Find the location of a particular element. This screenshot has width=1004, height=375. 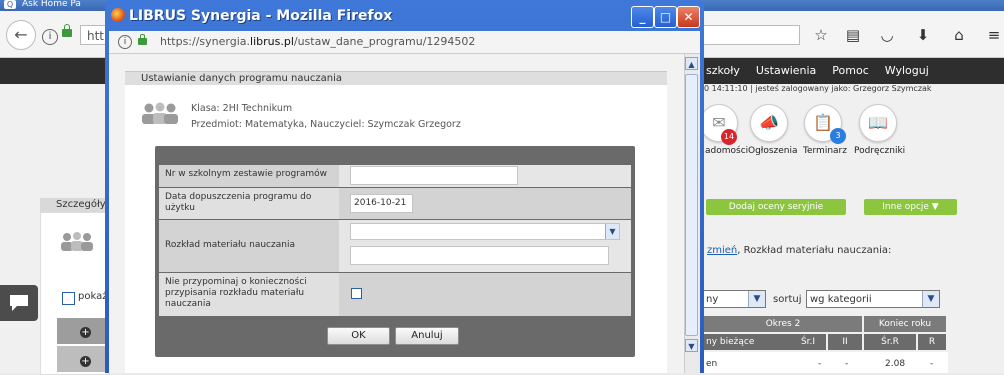

no-reminder-checkbox is located at coordinates (356, 293).